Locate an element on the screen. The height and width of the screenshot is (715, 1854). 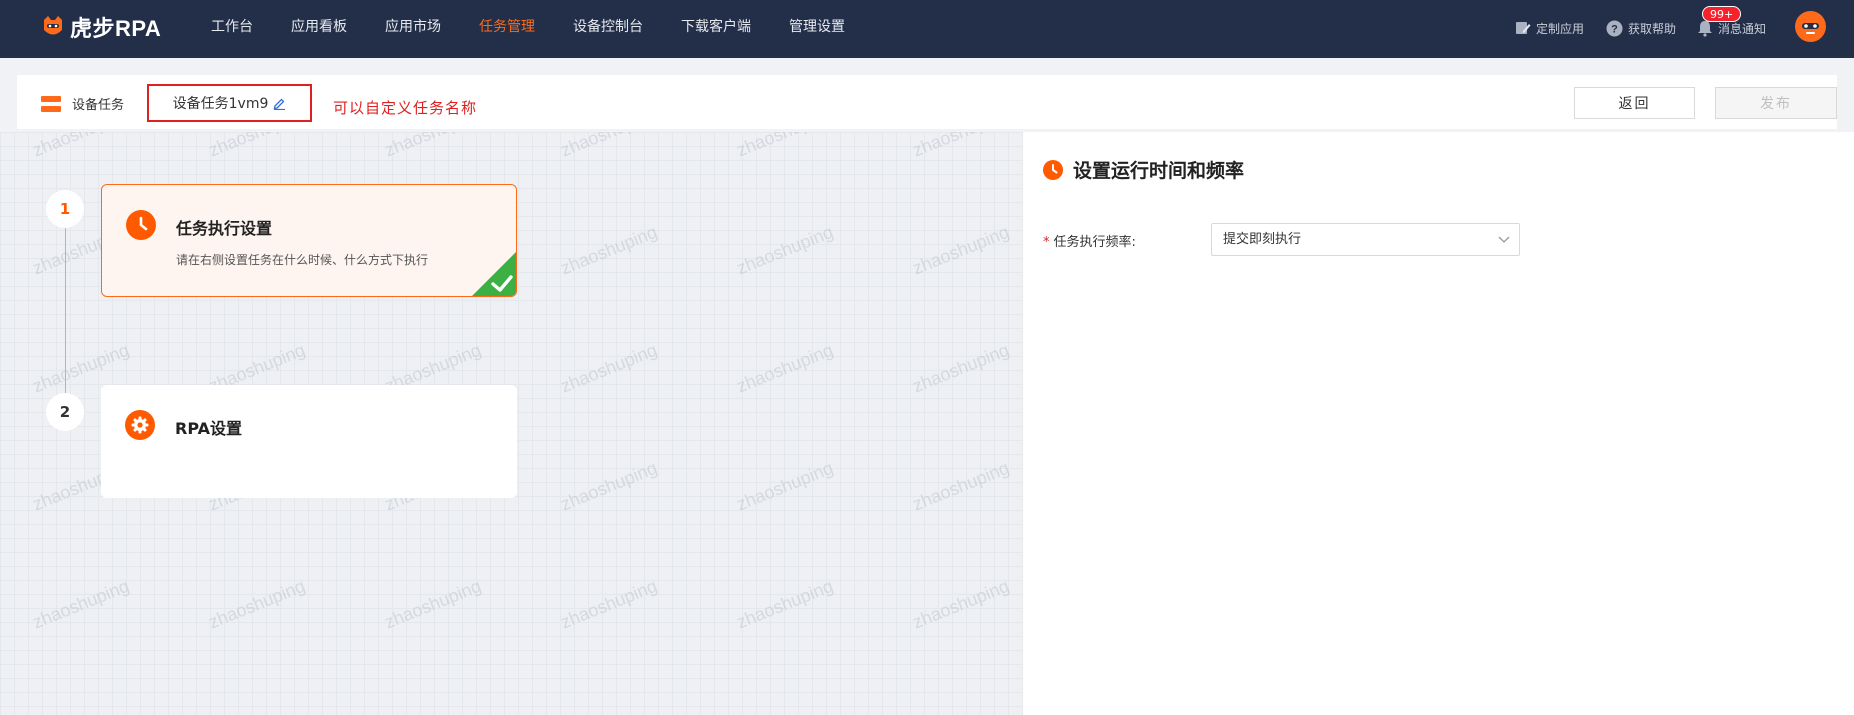
step-card-task-execution: 任务执行设置 请在右侧设置任务在什么时候、什么方式下执行 is located at coordinates (309, 240).